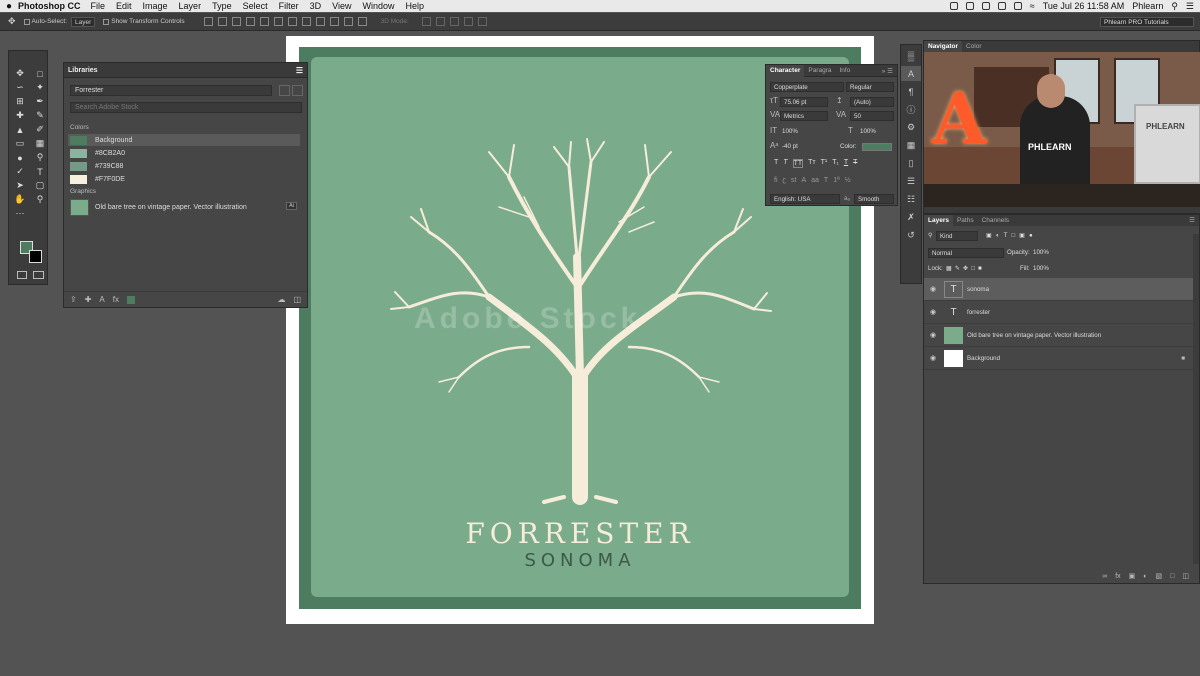 This screenshot has height=676, width=1200. What do you see at coordinates (911, 163) in the screenshot?
I see `styles-icon: ▯` at bounding box center [911, 163].